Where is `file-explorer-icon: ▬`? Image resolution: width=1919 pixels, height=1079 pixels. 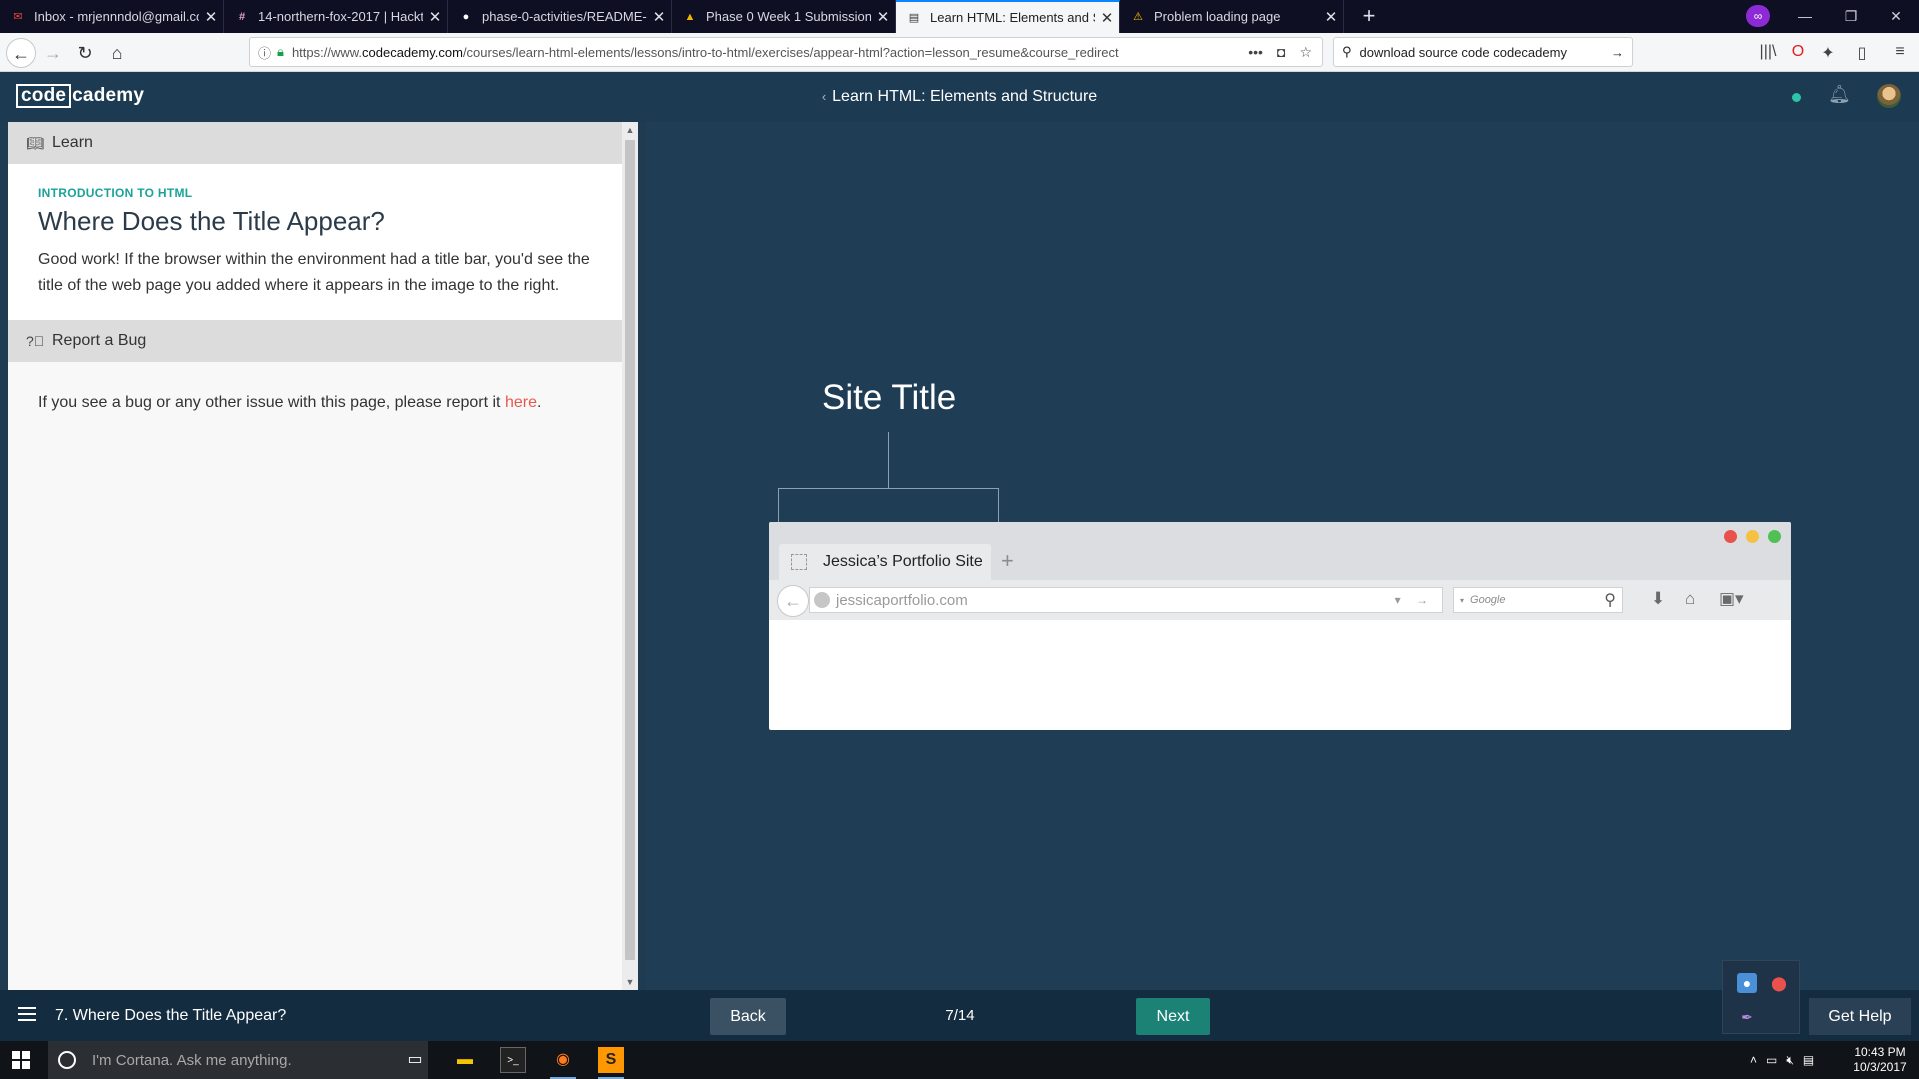 file-explorer-icon: ▬ is located at coordinates (465, 1060).